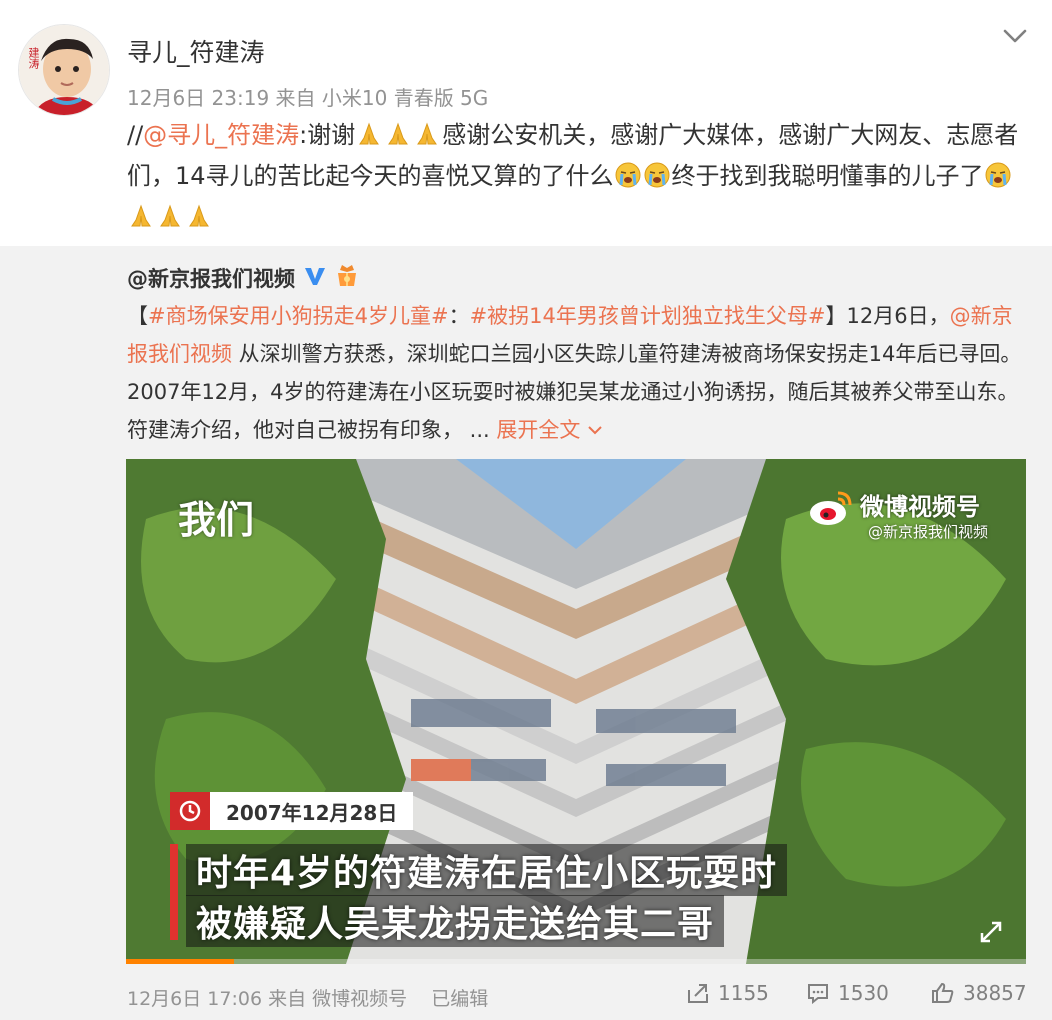  Describe the element at coordinates (331, 135) in the screenshot. I see `text-part-1: 谢谢` at that location.